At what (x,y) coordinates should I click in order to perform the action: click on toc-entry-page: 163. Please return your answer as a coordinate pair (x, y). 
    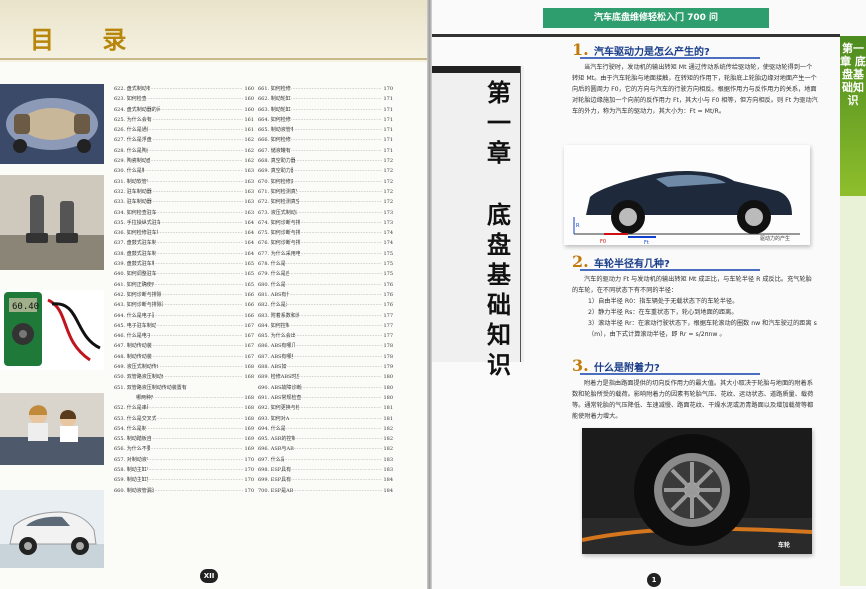
    Looking at the image, I should click on (249, 202).